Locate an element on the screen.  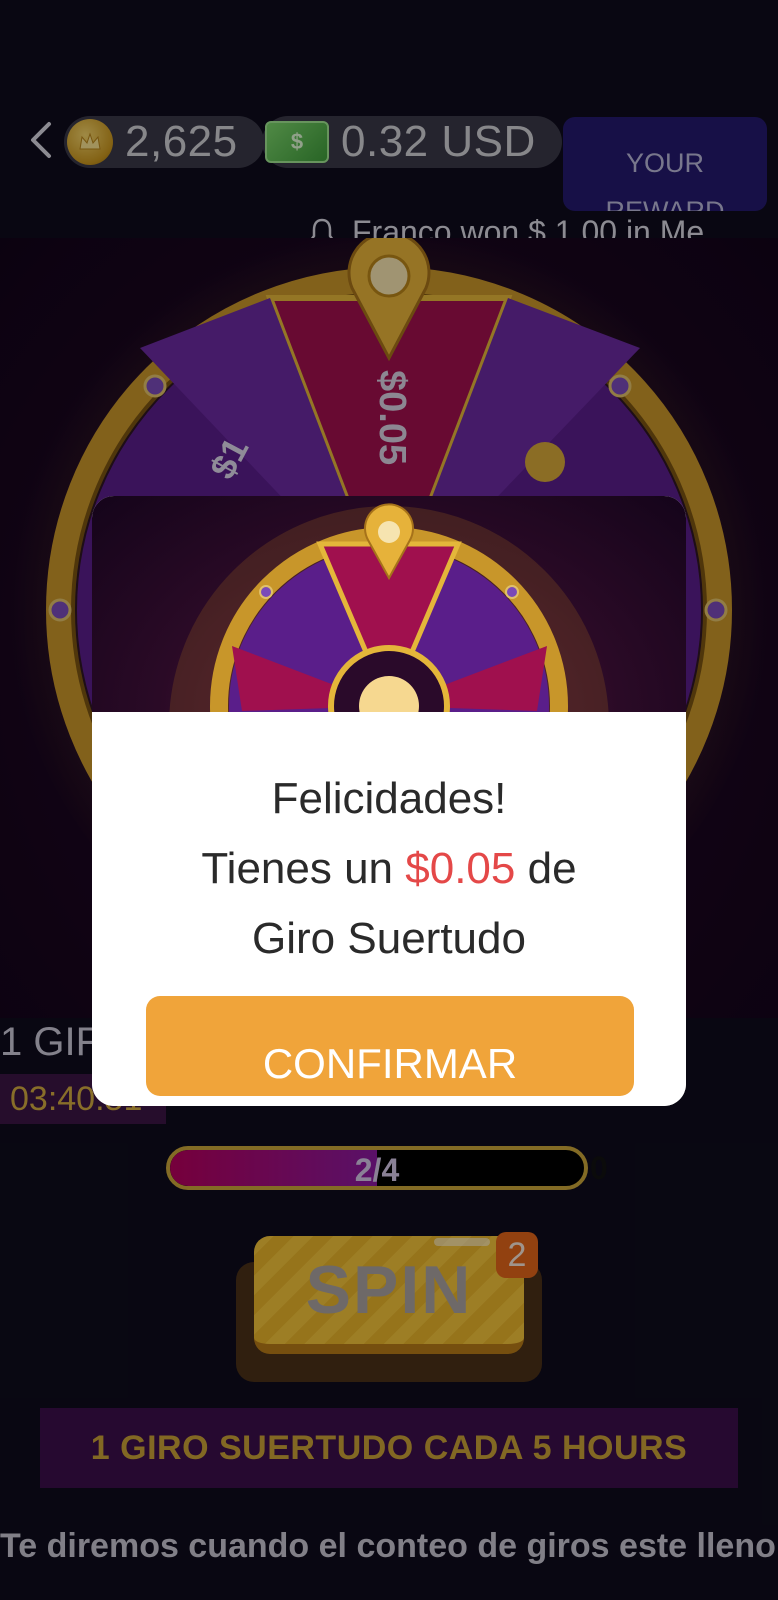
dialog-message-2: Giro Suertudo is located at coordinates (389, 938).